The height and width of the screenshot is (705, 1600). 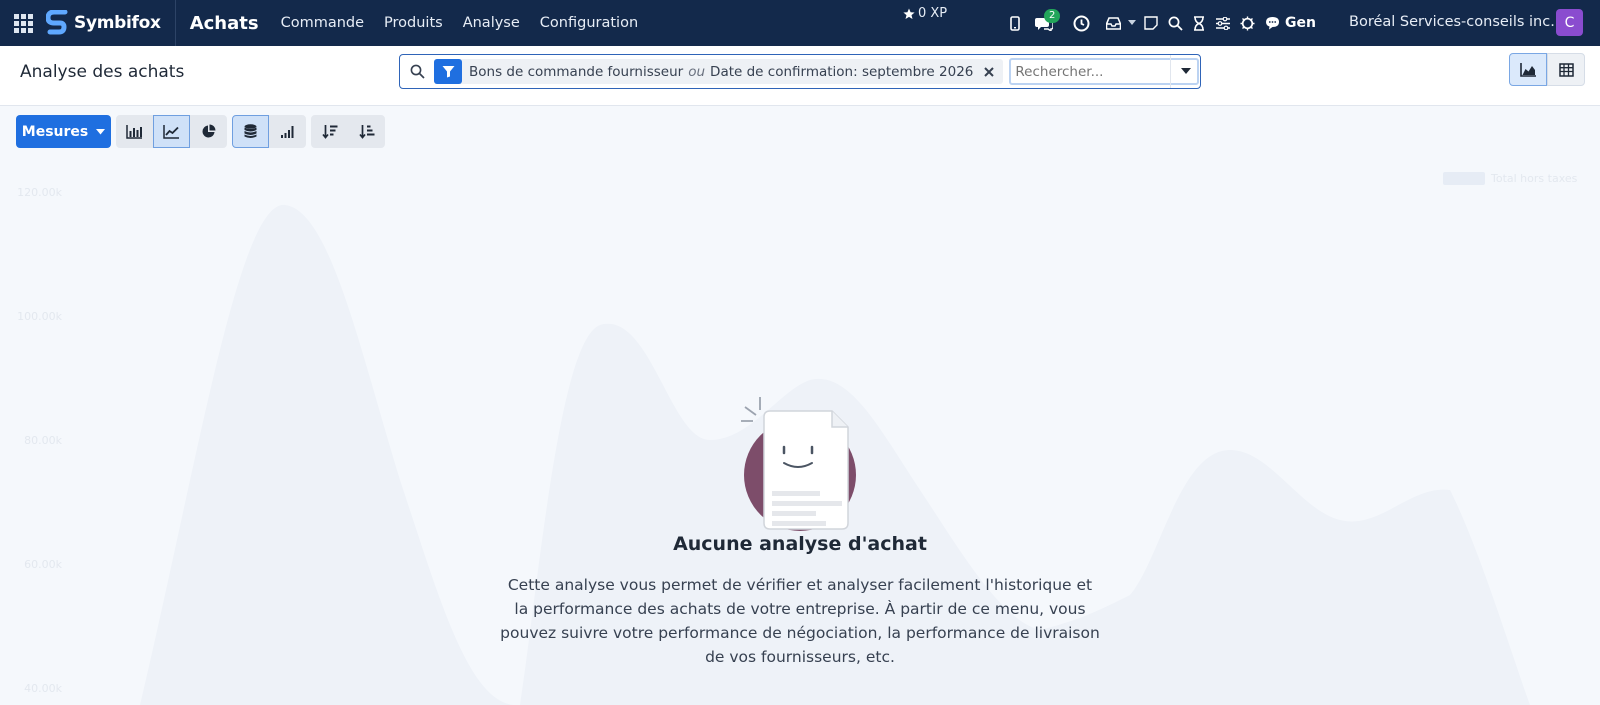 I want to click on sort-descending-button, so click(x=329, y=131).